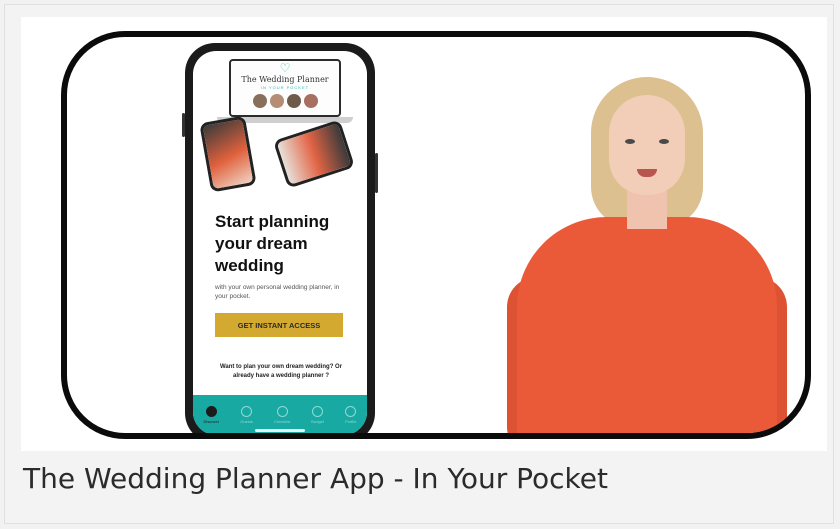  I want to click on banner-title: The Wedding Planner, so click(285, 79).